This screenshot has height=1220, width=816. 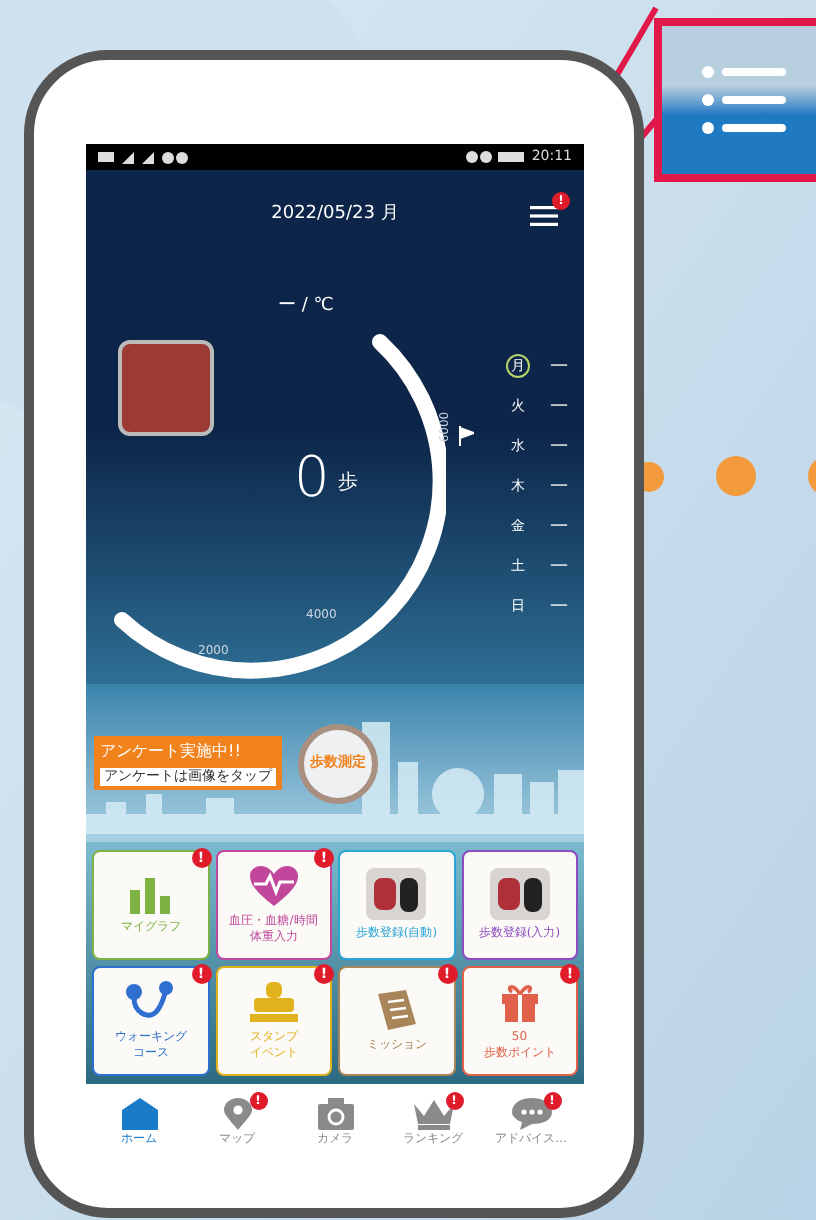 I want to click on camera-icon, so click(x=335, y=1114).